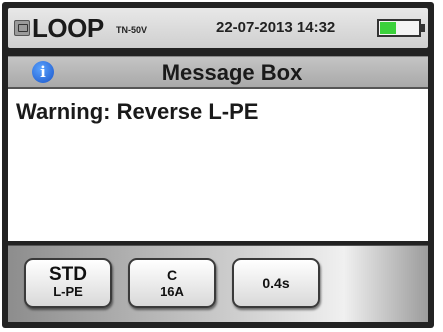 The image size is (443, 332). What do you see at coordinates (68, 274) in the screenshot?
I see `softkey-label: STD` at bounding box center [68, 274].